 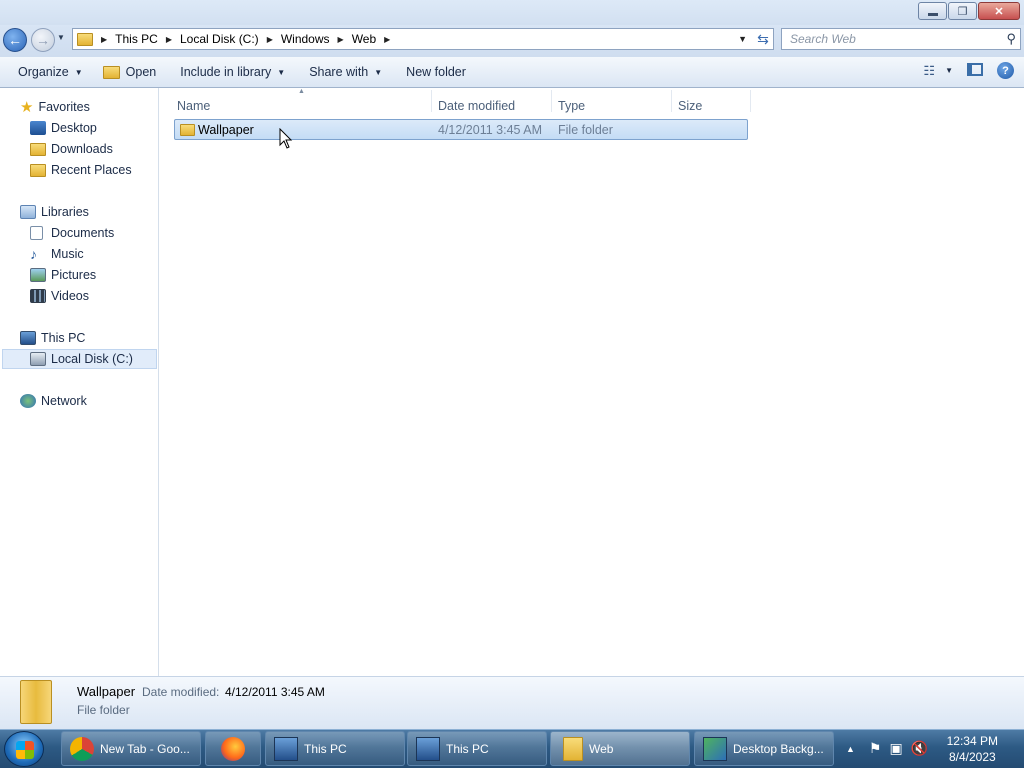 What do you see at coordinates (181, 692) in the screenshot?
I see `details-date-label: Date modified:` at bounding box center [181, 692].